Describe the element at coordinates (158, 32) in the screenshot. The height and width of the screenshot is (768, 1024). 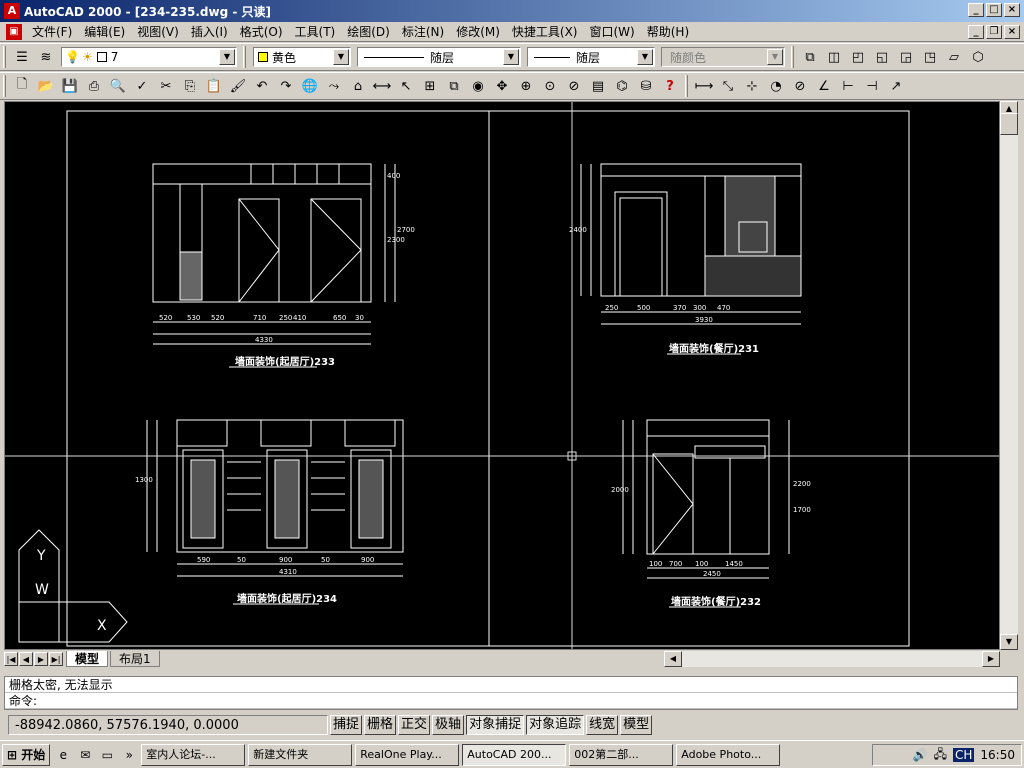
I see `menu-view: 视图(V)` at that location.